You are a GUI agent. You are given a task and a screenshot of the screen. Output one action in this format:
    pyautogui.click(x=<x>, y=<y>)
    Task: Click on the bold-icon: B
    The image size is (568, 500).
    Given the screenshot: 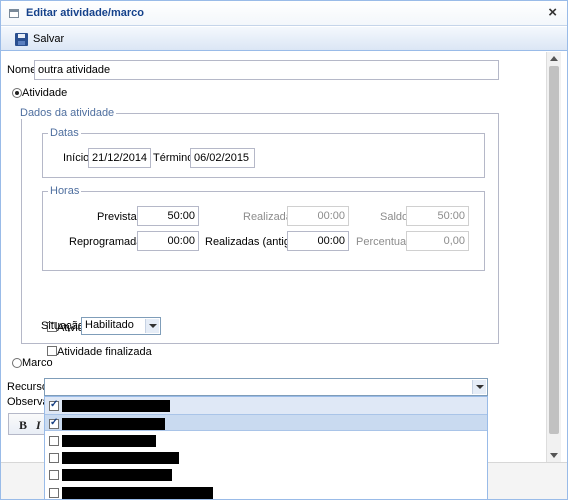 What is the action you would take?
    pyautogui.click(x=23, y=425)
    